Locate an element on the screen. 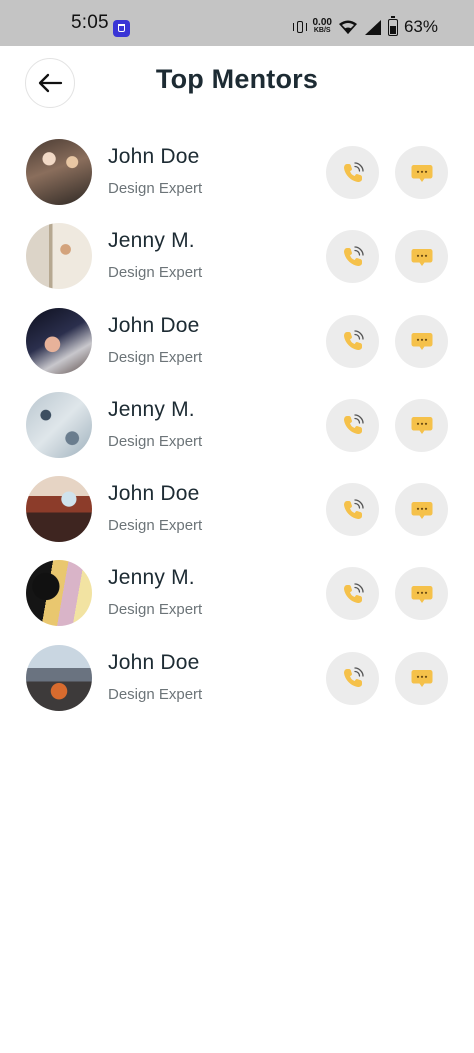  wifi-icon is located at coordinates (347, 27).